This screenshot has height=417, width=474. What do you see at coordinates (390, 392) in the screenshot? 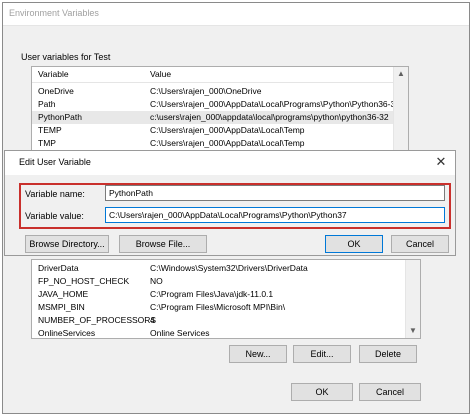
I see `cancel-button: Cancel` at bounding box center [390, 392].